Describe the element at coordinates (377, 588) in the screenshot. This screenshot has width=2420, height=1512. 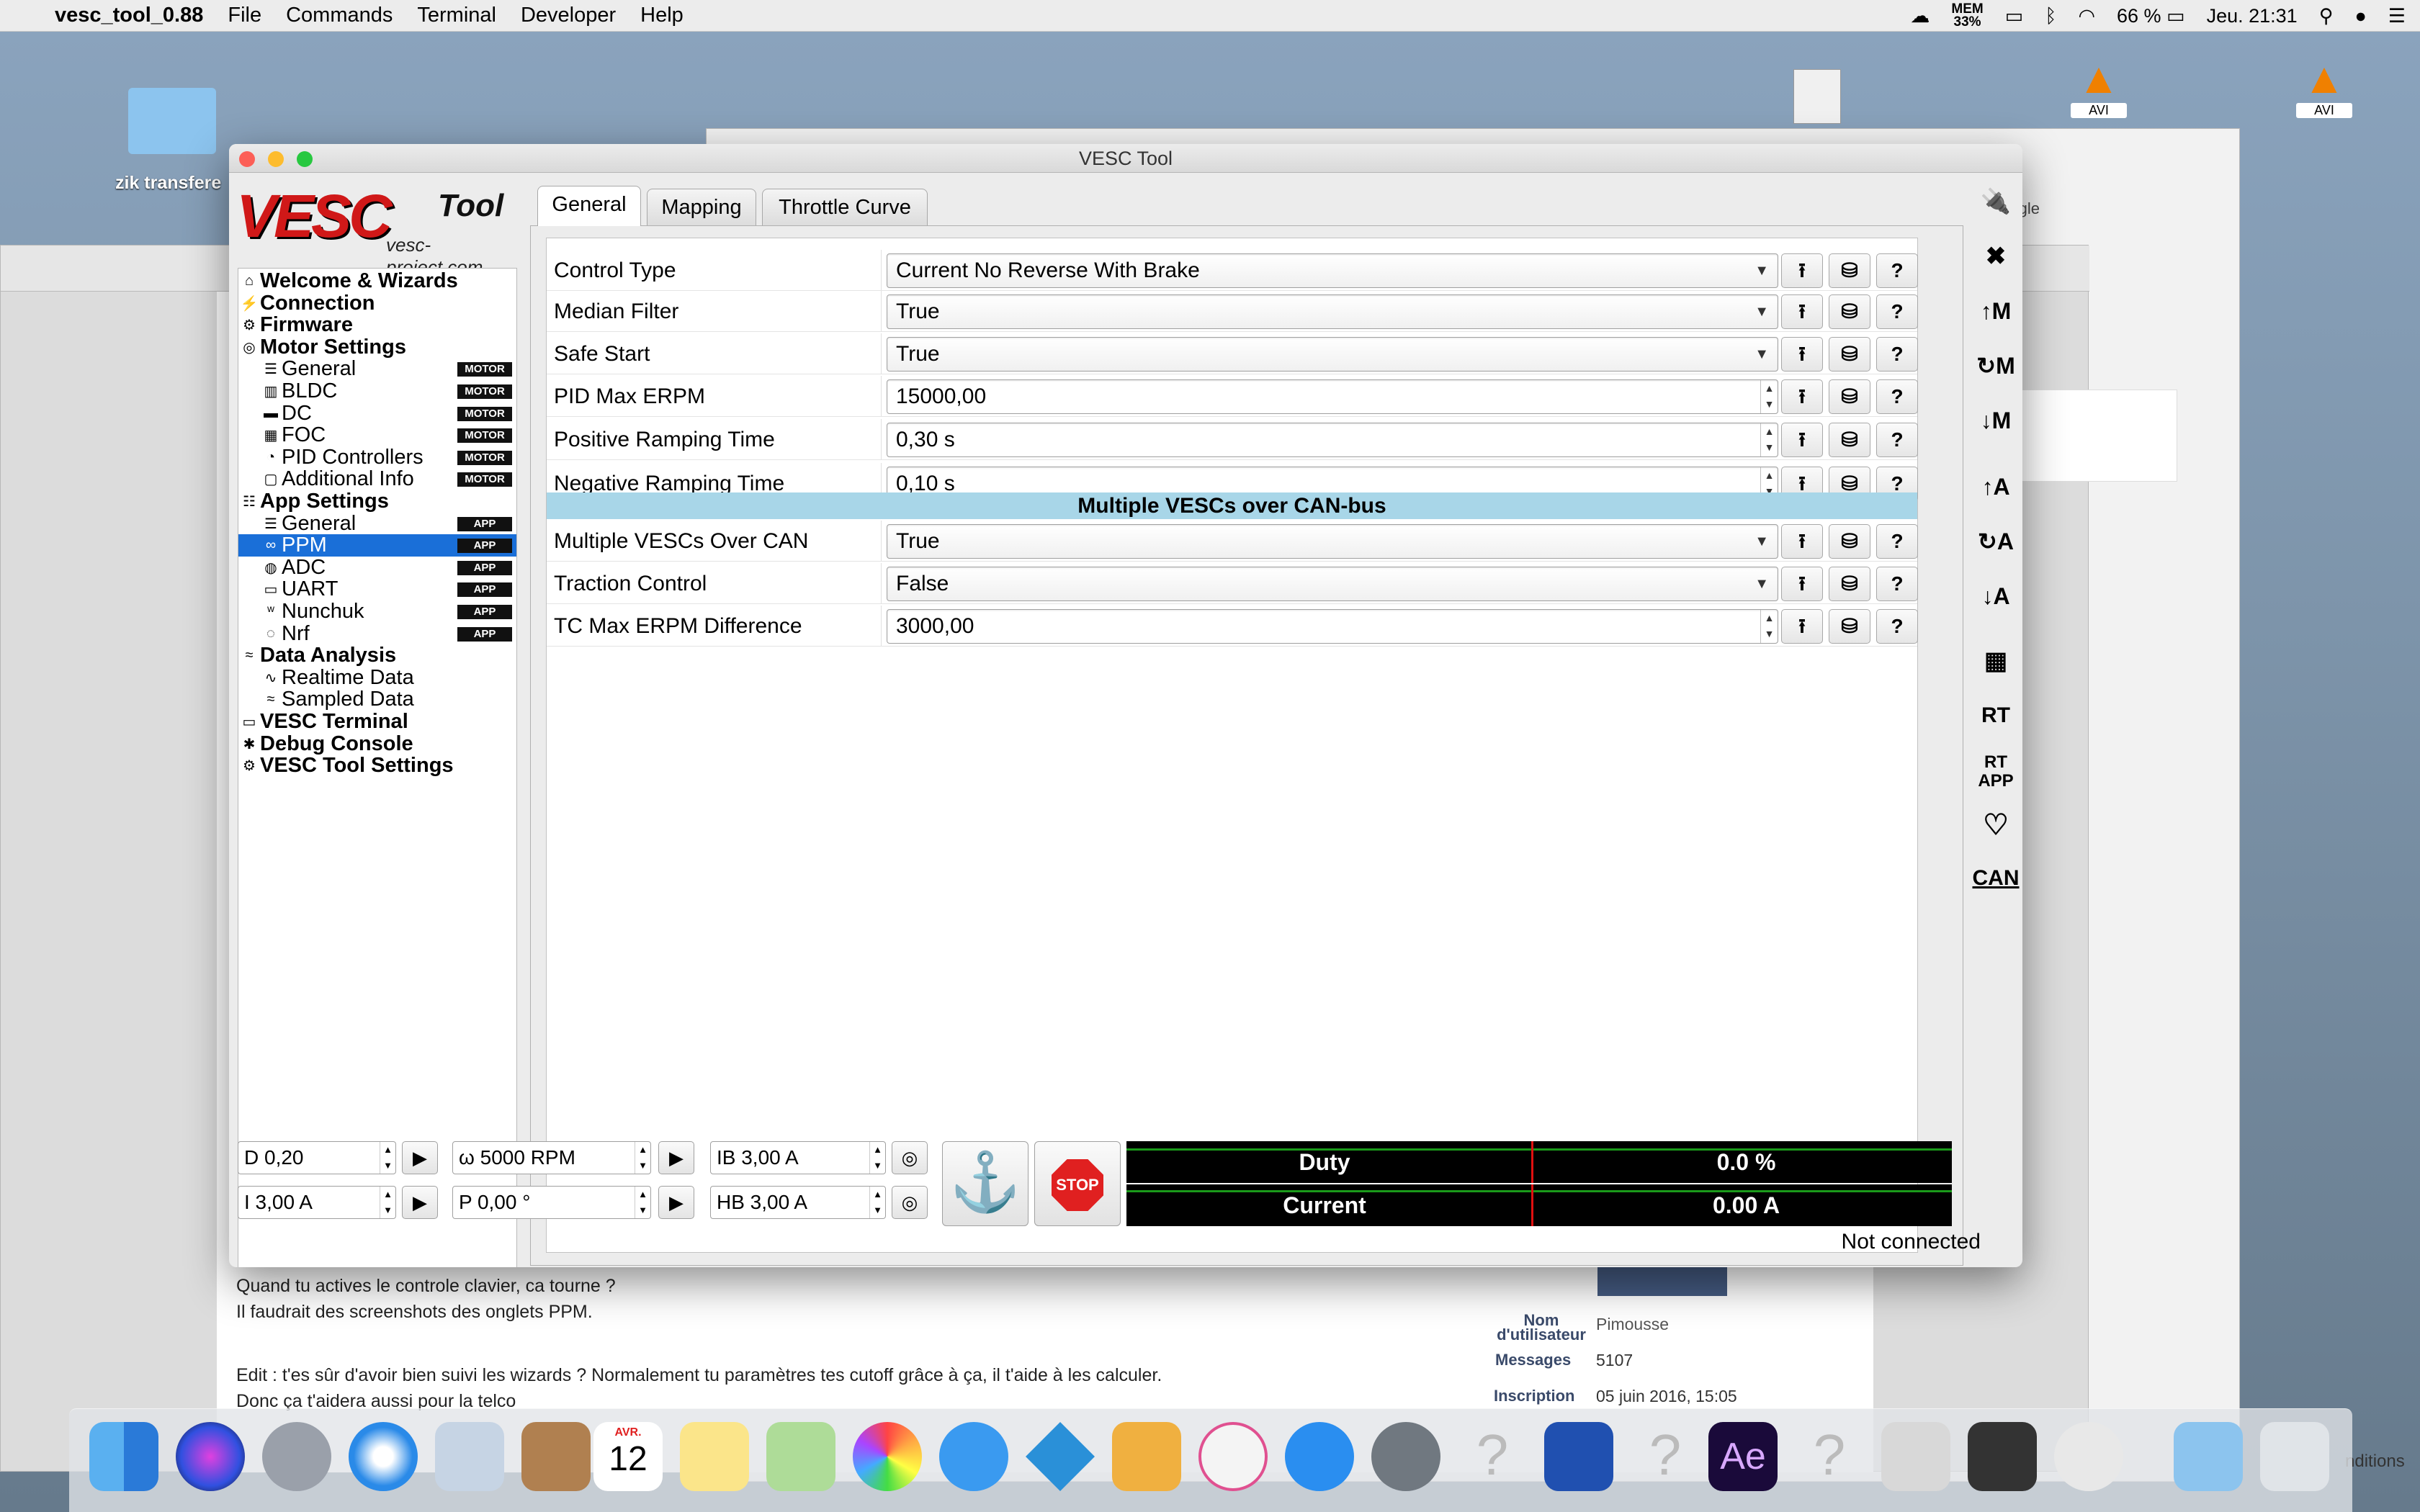
I see `sidebar-item-uart: ▭ UART APP` at that location.